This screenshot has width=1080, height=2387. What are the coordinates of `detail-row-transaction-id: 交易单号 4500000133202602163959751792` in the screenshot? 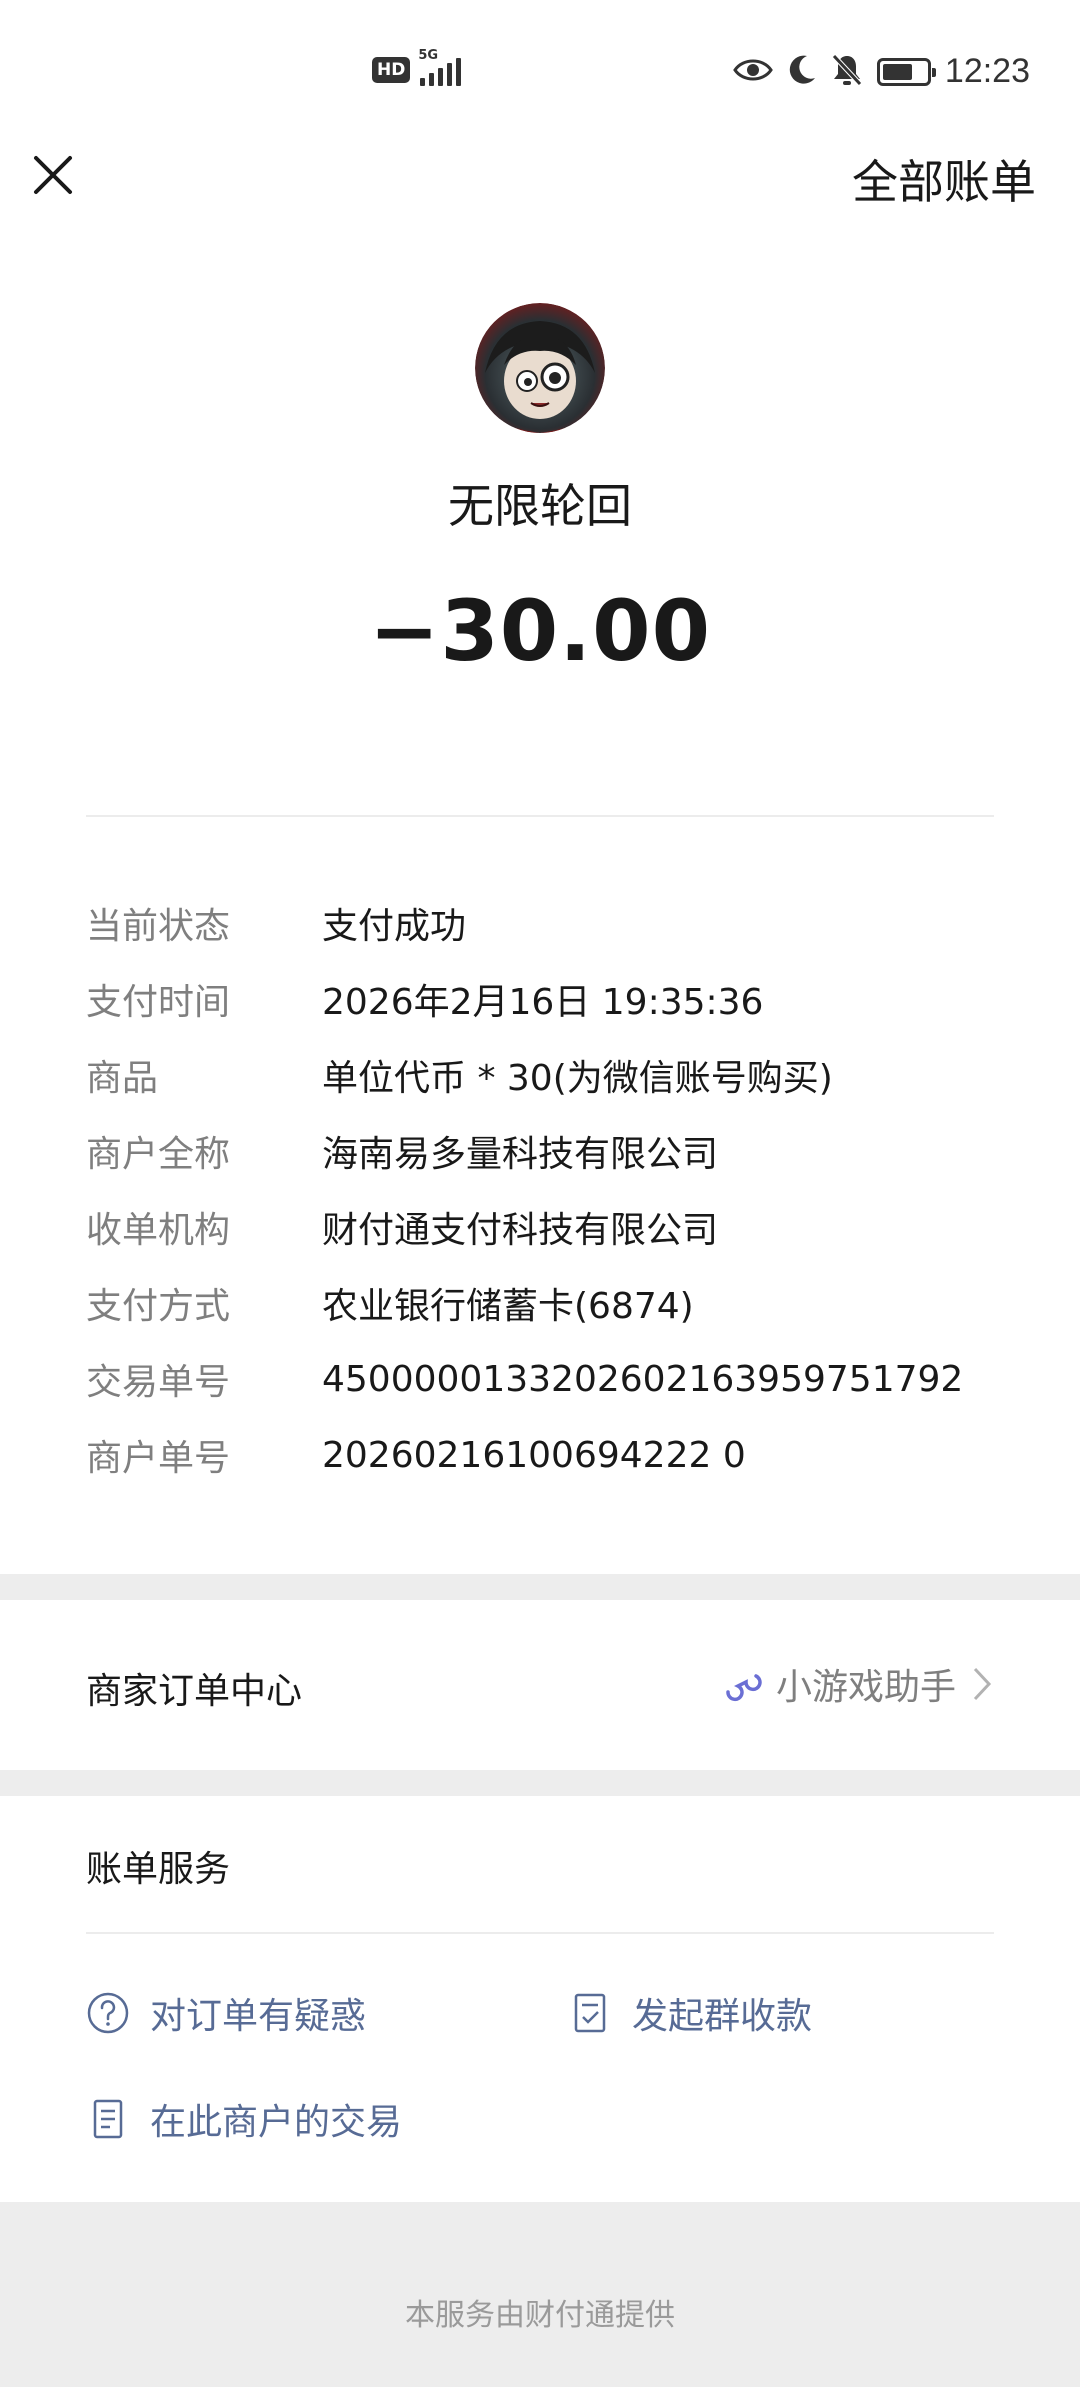 It's located at (546, 1379).